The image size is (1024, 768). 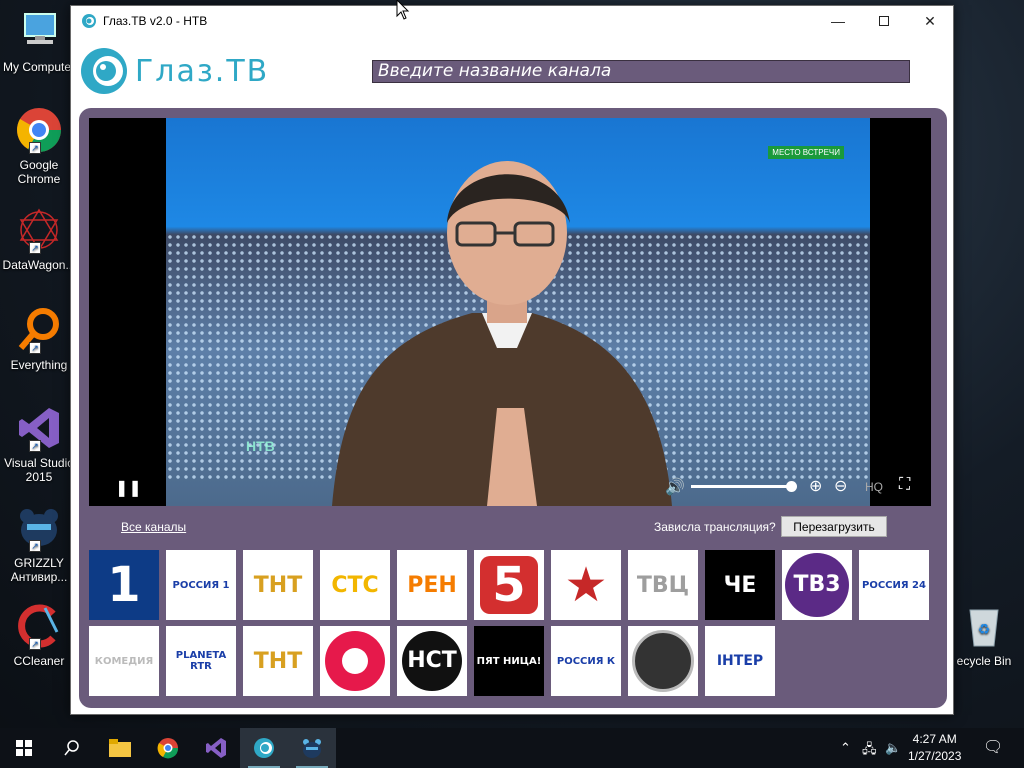 I want to click on channel-tile: ТВЦ, so click(x=663, y=585).